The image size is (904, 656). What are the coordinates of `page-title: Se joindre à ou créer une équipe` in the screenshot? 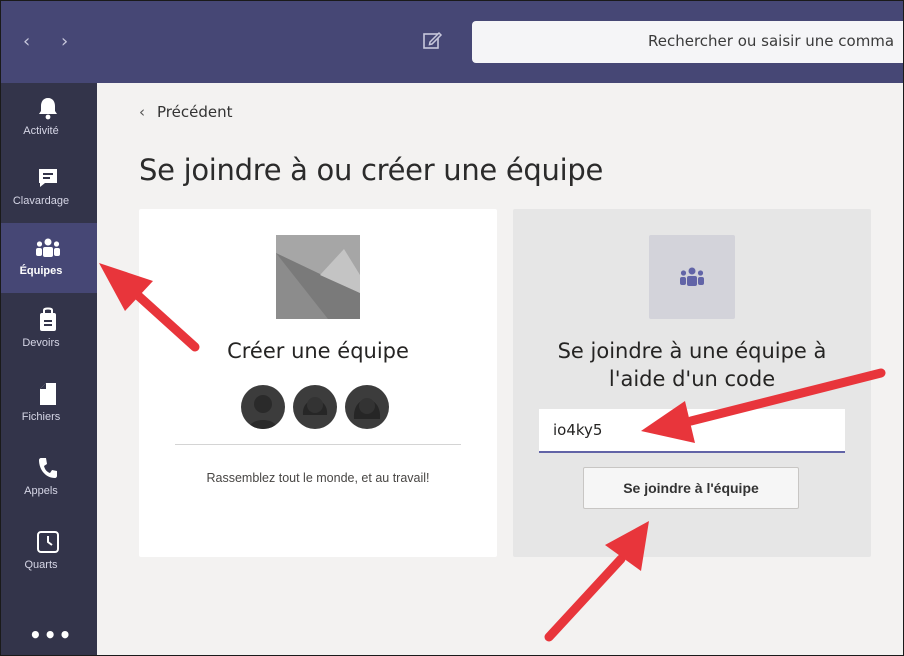 It's located at (371, 170).